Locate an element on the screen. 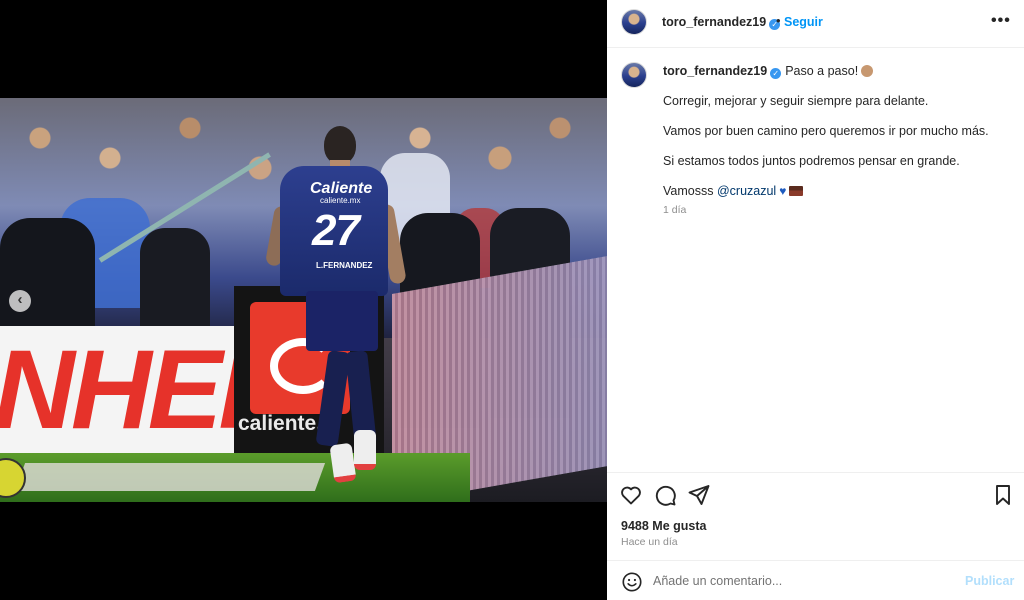 This screenshot has width=1024, height=600. fist-emoji-icon is located at coordinates (867, 71).